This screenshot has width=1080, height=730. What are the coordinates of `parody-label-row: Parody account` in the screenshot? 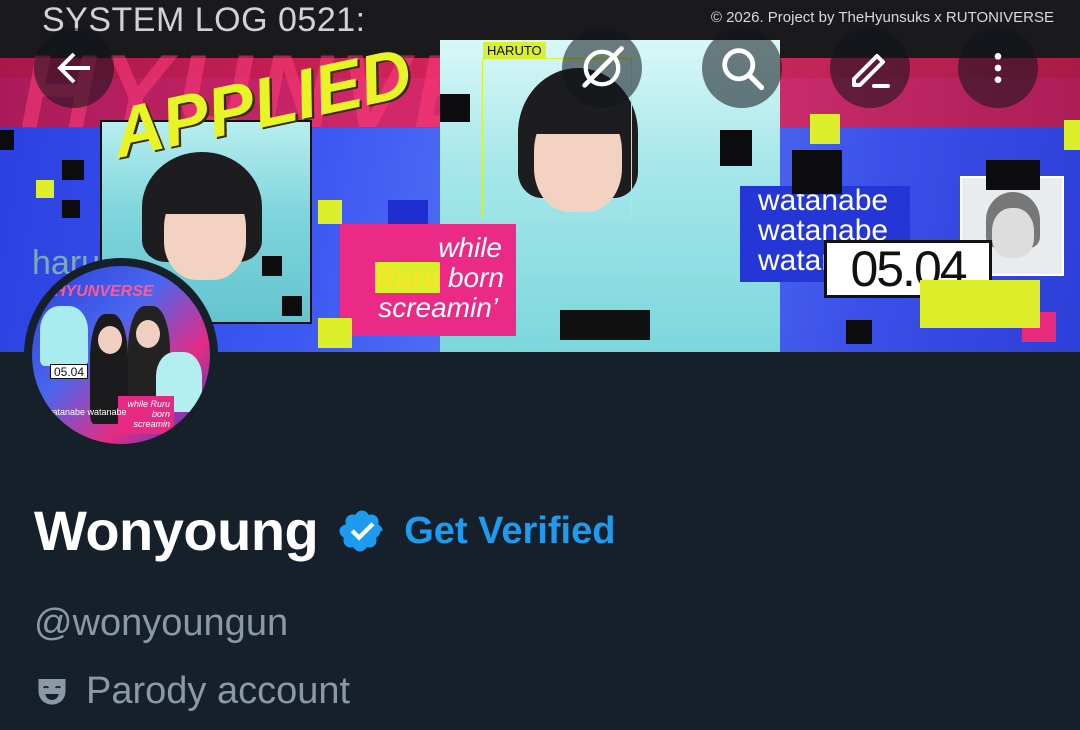 It's located at (192, 691).